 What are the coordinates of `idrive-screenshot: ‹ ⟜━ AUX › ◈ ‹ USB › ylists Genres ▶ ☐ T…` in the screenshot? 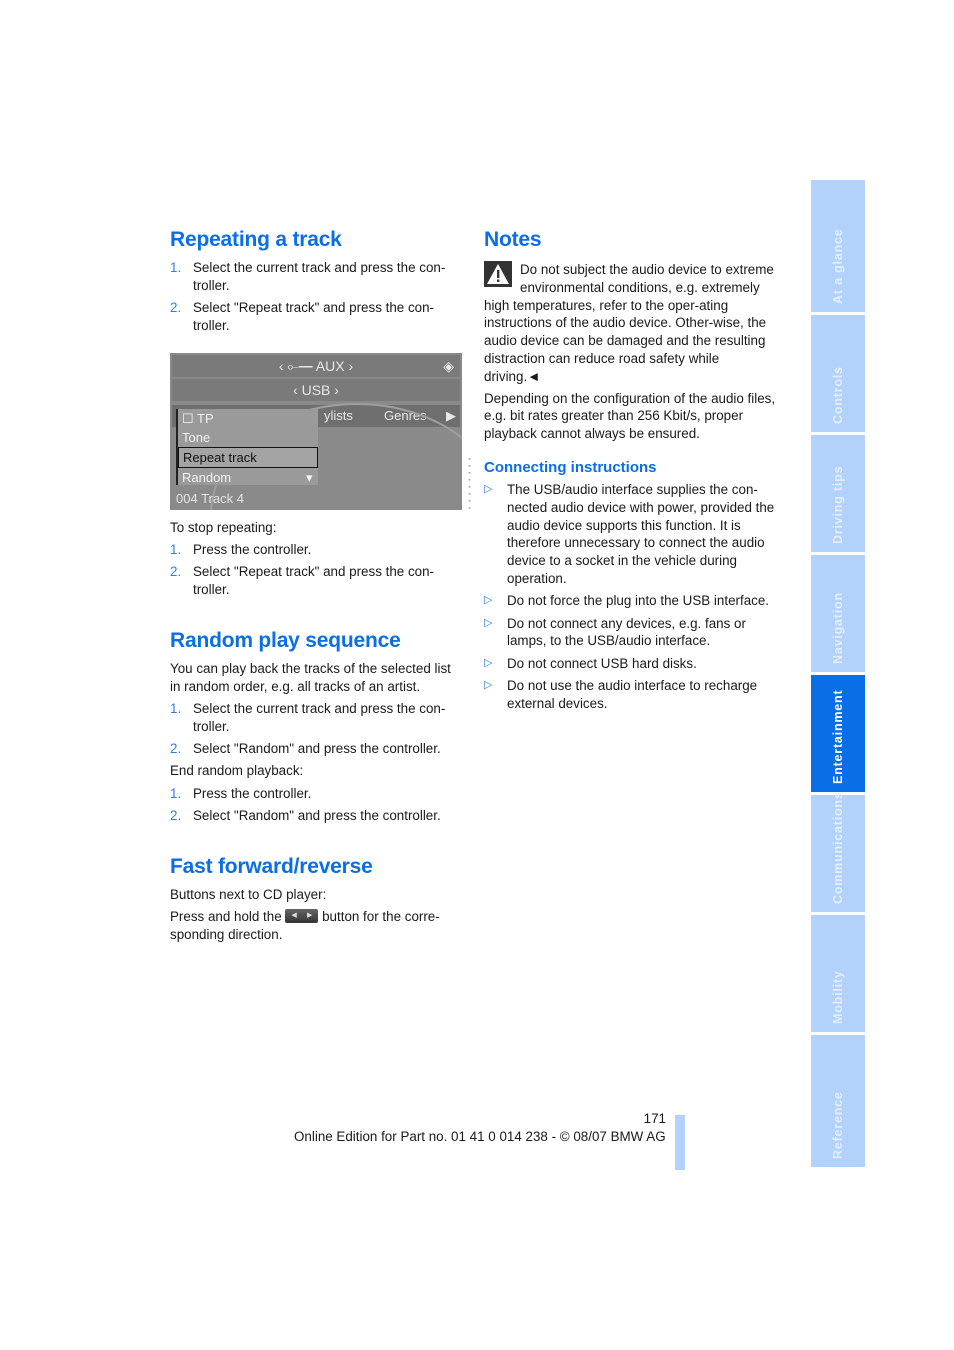 It's located at (316, 431).